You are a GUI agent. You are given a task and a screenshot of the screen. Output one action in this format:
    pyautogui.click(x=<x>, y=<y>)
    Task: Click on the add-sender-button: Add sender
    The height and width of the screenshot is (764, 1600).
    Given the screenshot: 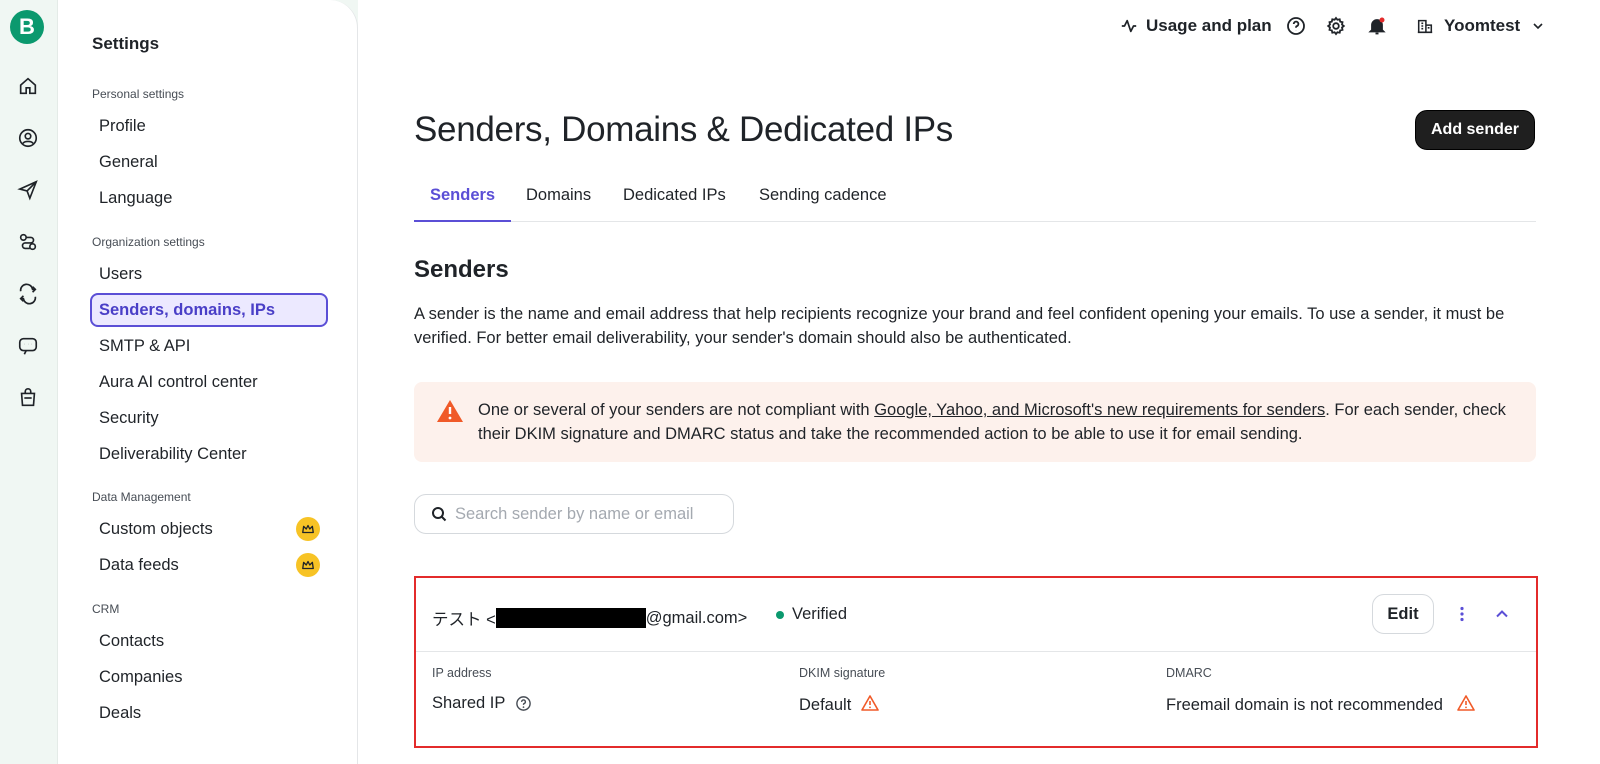 What is the action you would take?
    pyautogui.click(x=1475, y=130)
    